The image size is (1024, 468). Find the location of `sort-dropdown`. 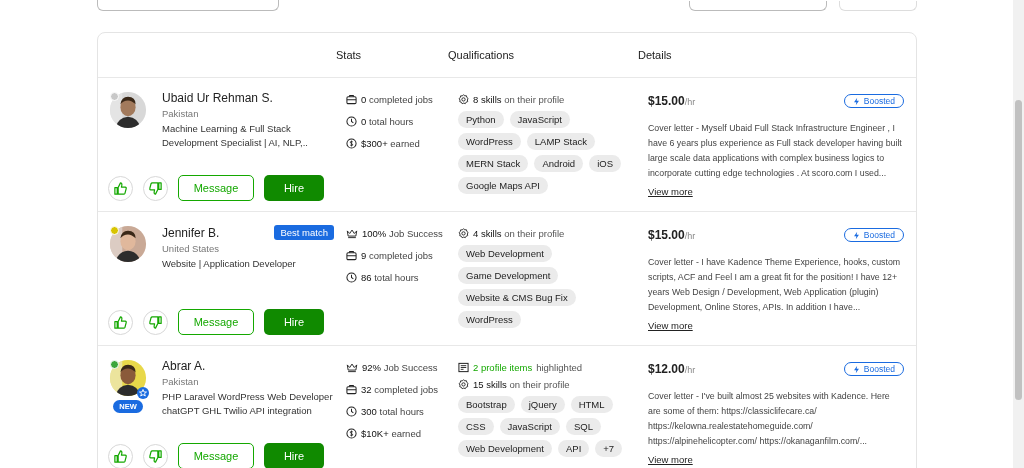

sort-dropdown is located at coordinates (758, 6).